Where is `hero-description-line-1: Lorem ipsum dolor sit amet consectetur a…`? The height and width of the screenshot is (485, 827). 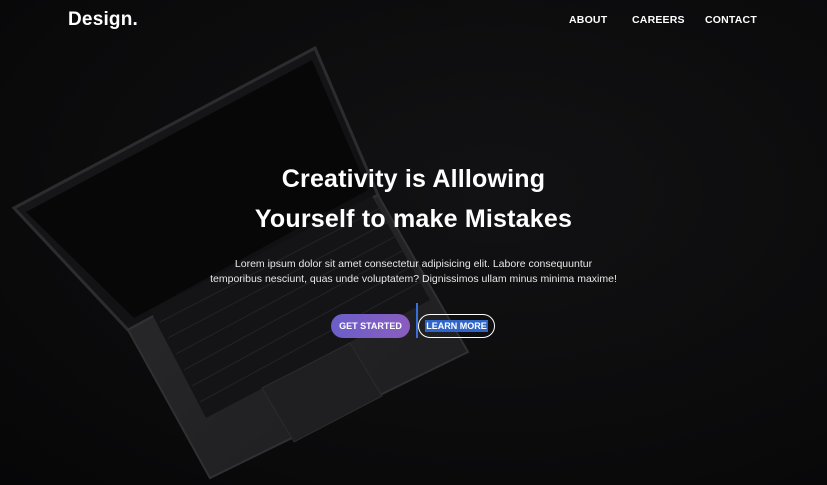
hero-description-line-1: Lorem ipsum dolor sit amet consectetur a… is located at coordinates (413, 264).